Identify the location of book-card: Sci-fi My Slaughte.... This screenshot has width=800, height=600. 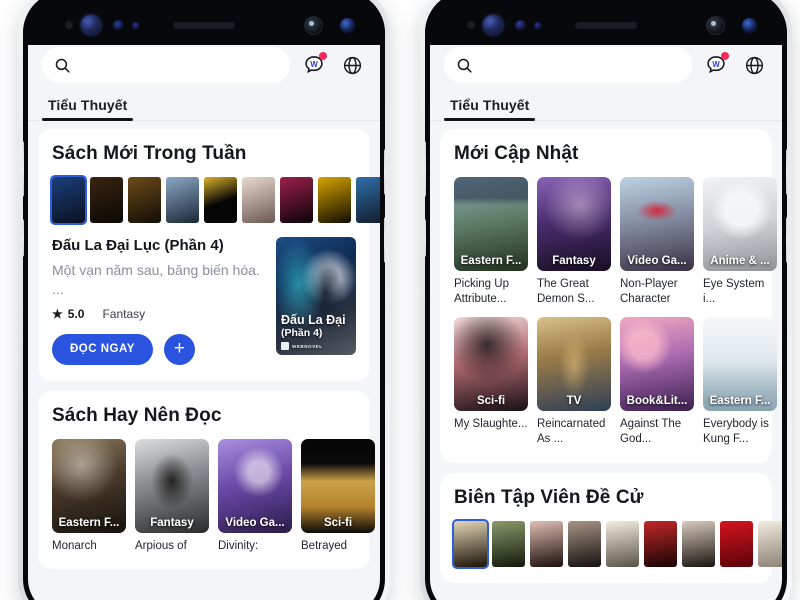
(491, 381).